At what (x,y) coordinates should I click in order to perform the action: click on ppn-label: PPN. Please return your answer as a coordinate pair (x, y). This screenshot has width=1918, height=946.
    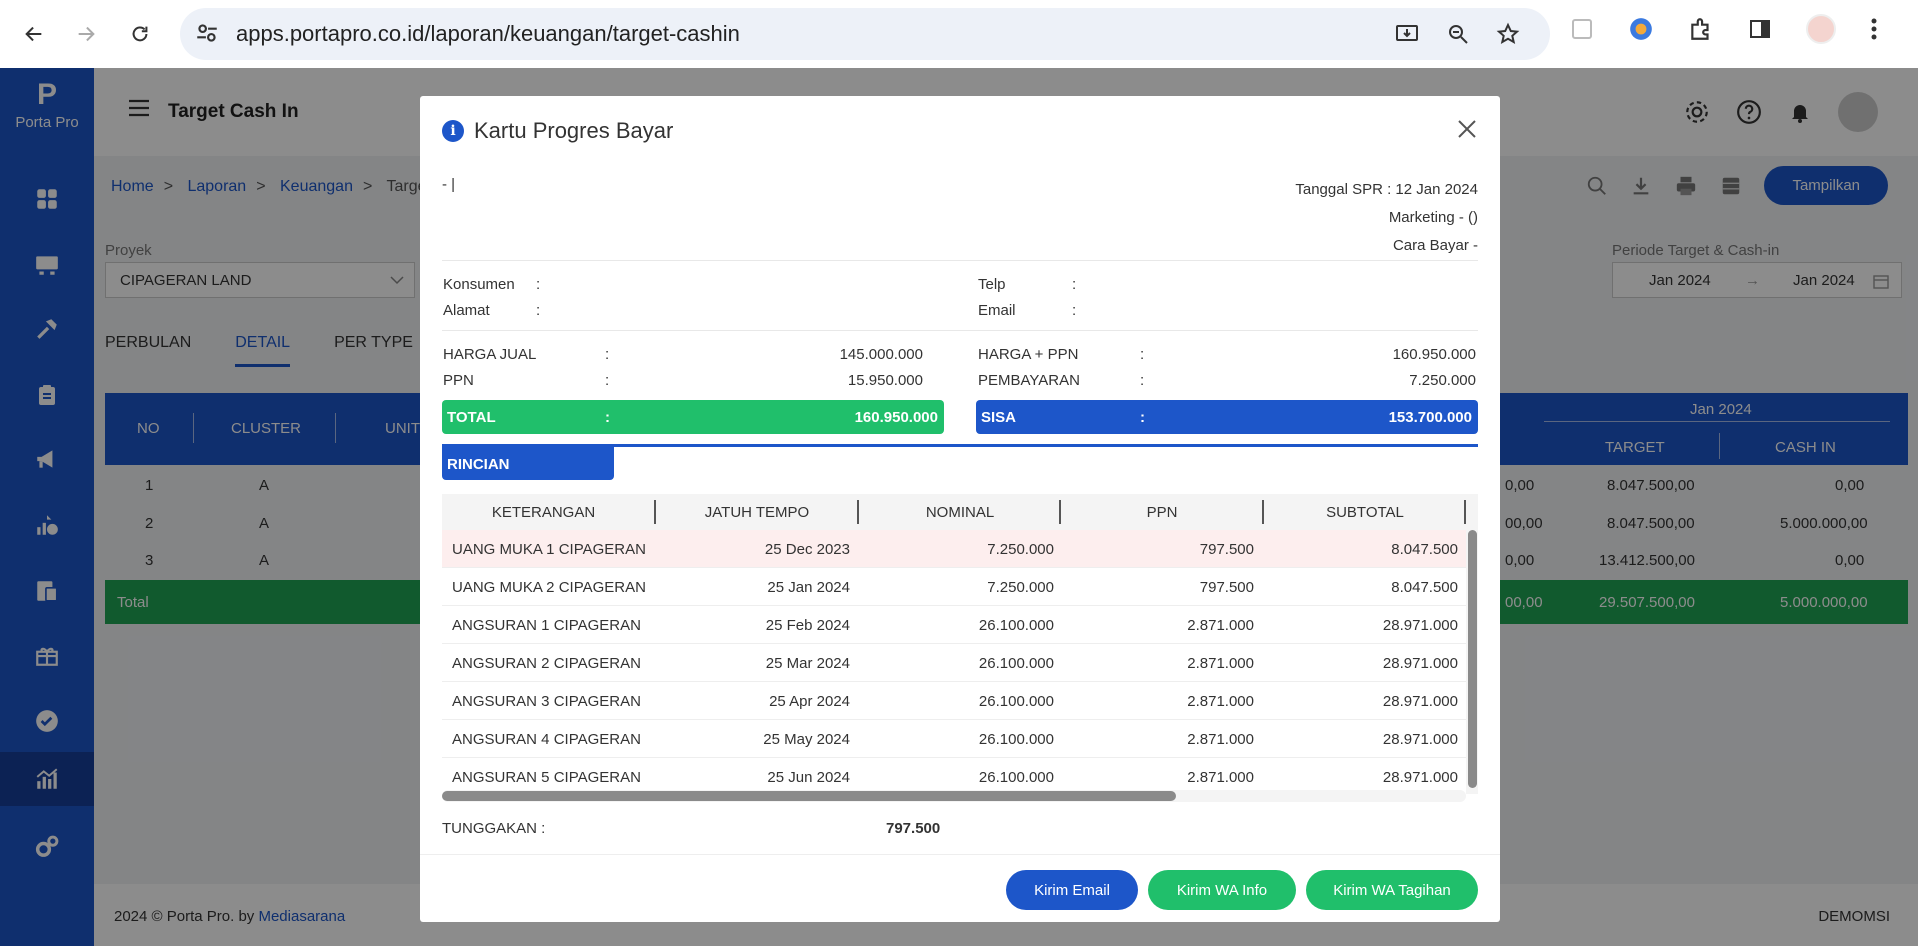
    Looking at the image, I should click on (458, 380).